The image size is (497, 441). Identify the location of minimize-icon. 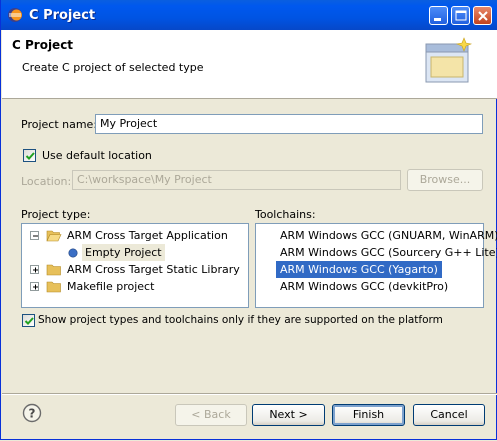
(437, 19).